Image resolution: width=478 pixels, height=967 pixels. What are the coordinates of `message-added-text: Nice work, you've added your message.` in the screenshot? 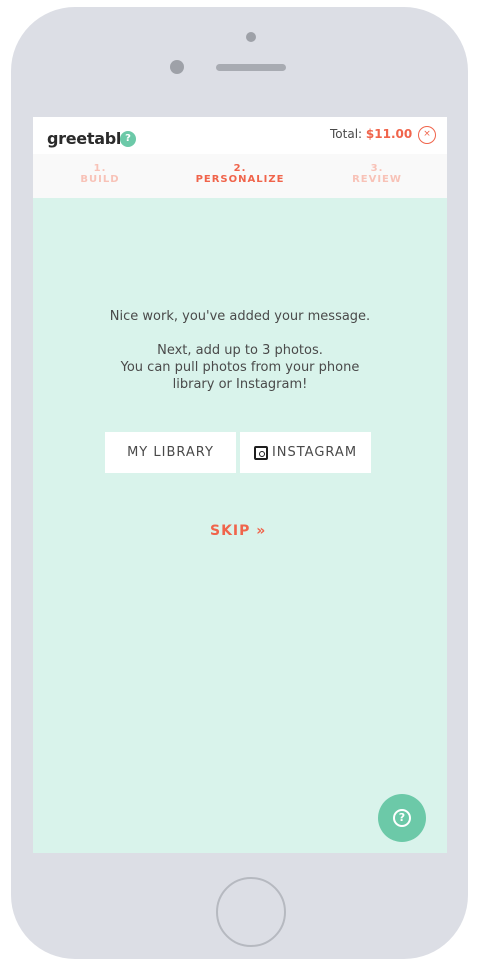 It's located at (240, 316).